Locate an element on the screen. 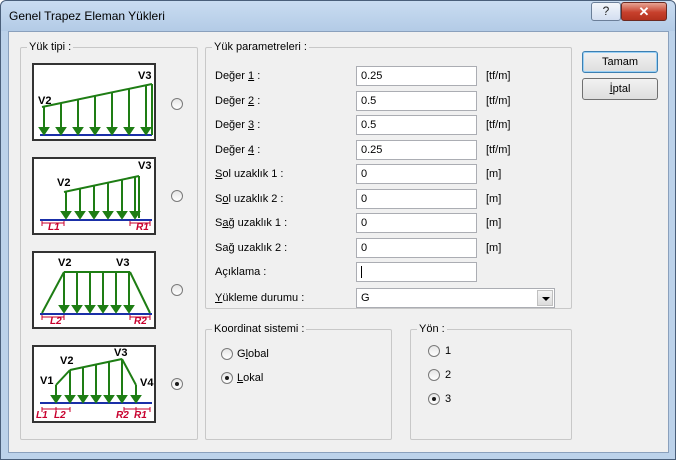  param-unit-5: [m] is located at coordinates (494, 174).